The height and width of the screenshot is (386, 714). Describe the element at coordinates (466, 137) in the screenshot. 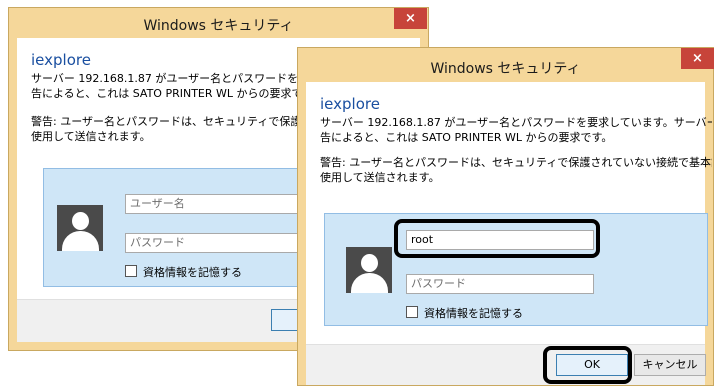

I see `server-message-line2: 告によると、これは SATO PRINTER WL からの要求です。` at that location.